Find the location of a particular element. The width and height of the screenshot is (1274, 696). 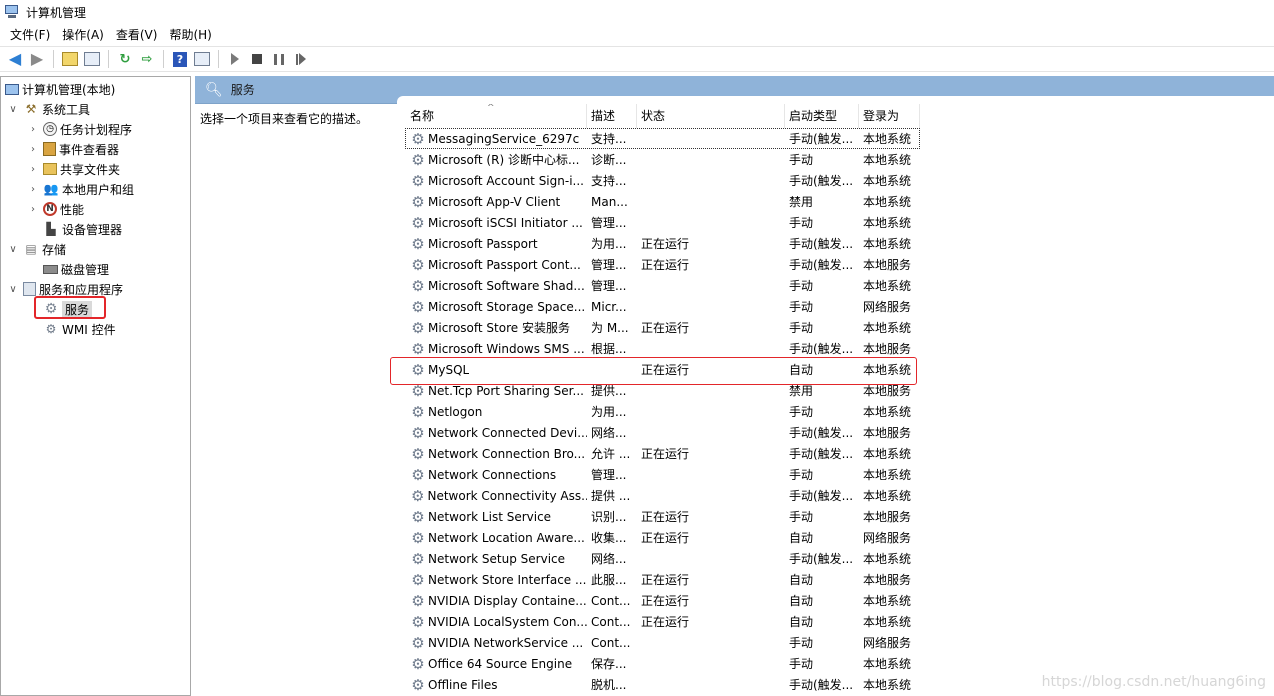

menu-view: 查看(V) is located at coordinates (137, 35).